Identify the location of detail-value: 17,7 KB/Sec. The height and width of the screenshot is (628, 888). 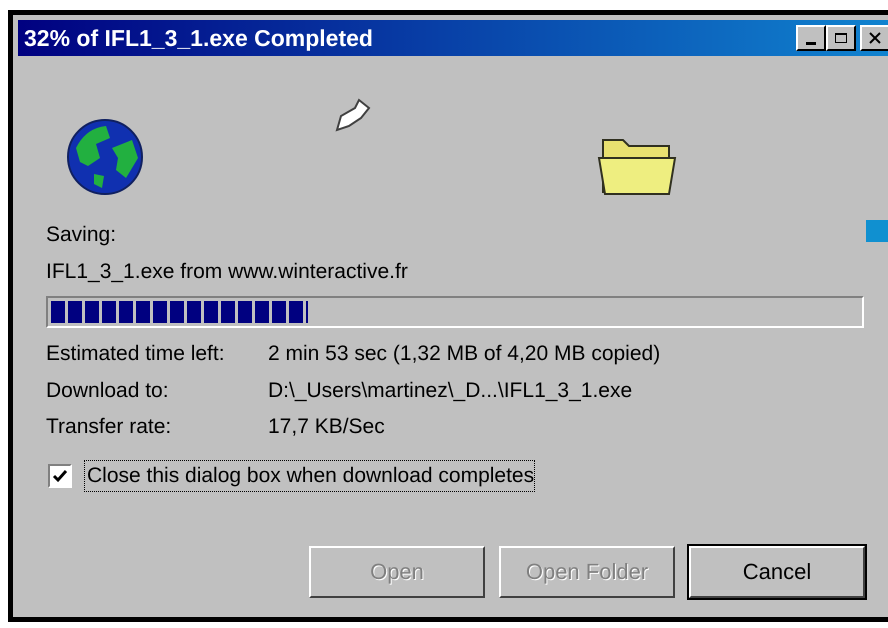
(326, 427).